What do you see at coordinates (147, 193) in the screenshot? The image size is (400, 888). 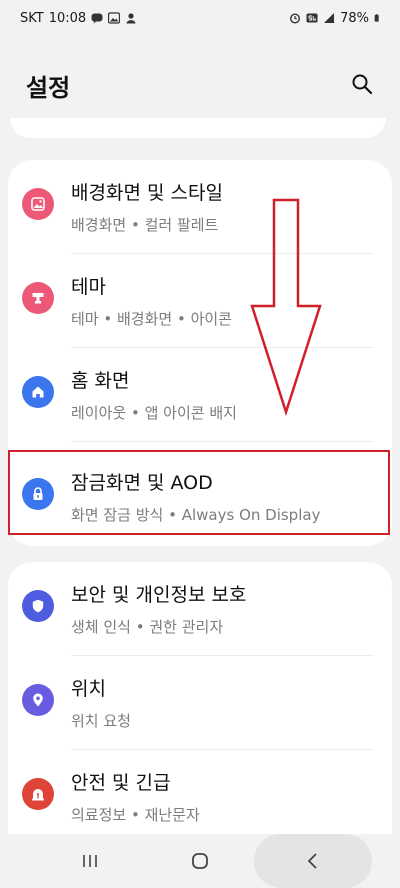 I see `menu-item-title: 배경화면 및 스타일` at bounding box center [147, 193].